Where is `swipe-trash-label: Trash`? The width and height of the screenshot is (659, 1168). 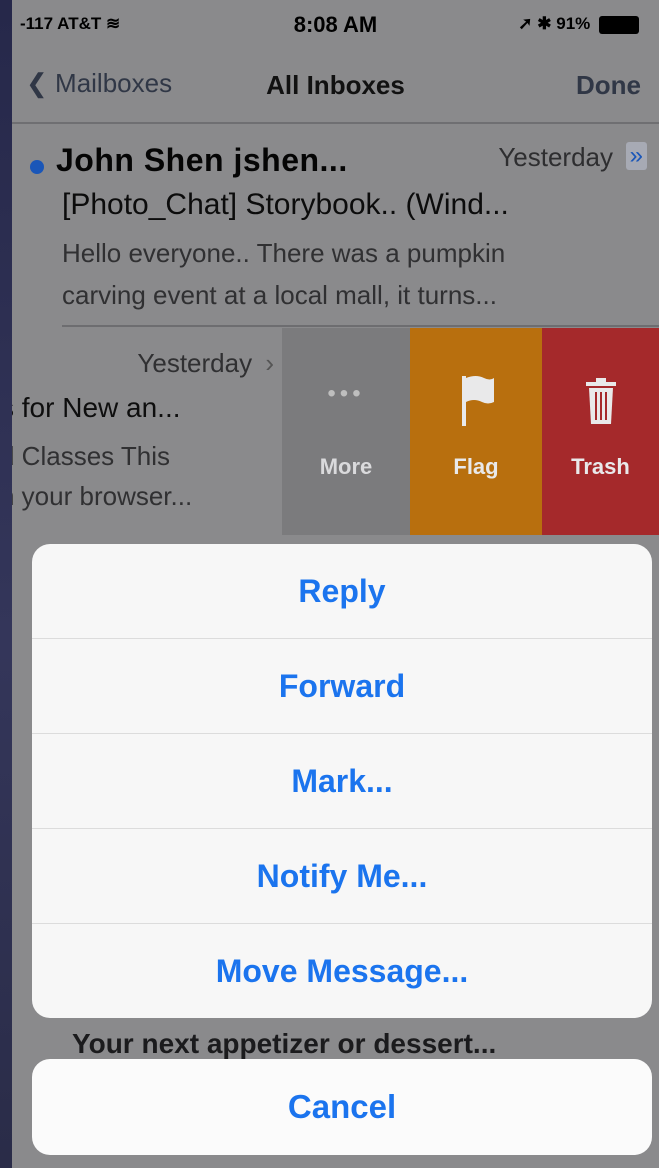 swipe-trash-label: Trash is located at coordinates (600, 466).